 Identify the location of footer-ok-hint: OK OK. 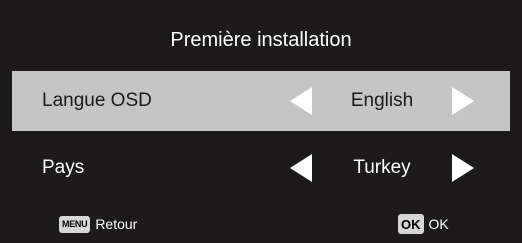
(423, 224).